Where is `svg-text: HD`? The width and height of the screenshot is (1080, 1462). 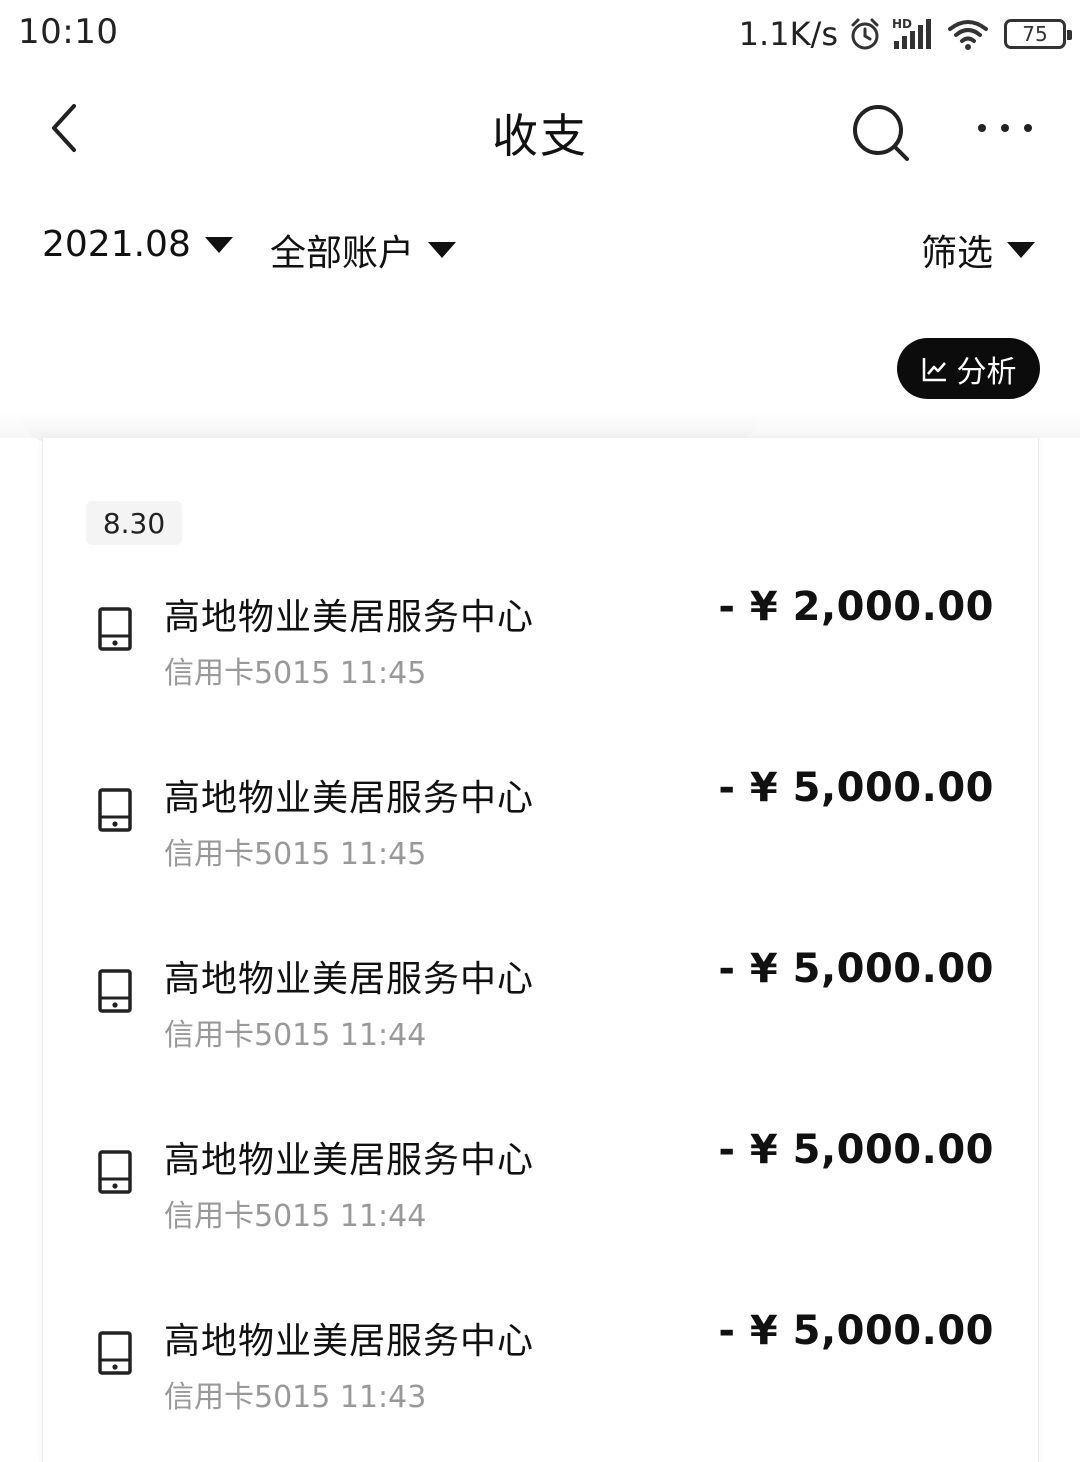
svg-text: HD is located at coordinates (902, 24).